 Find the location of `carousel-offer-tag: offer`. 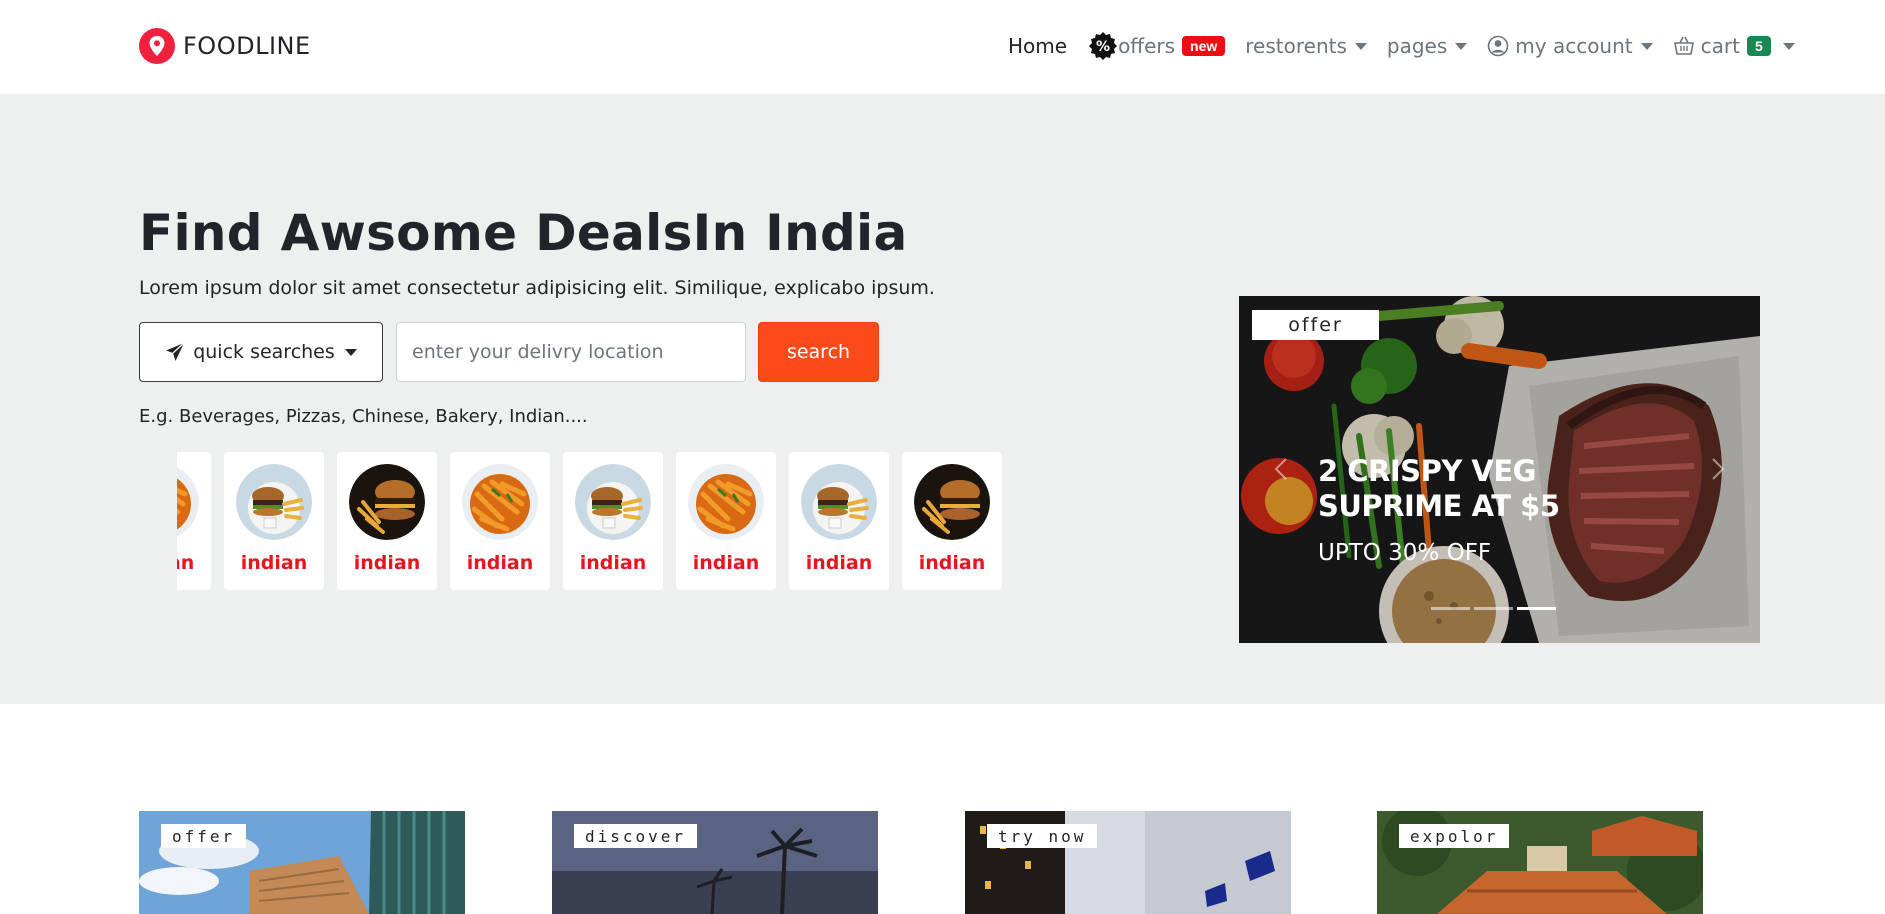

carousel-offer-tag: offer is located at coordinates (1315, 325).